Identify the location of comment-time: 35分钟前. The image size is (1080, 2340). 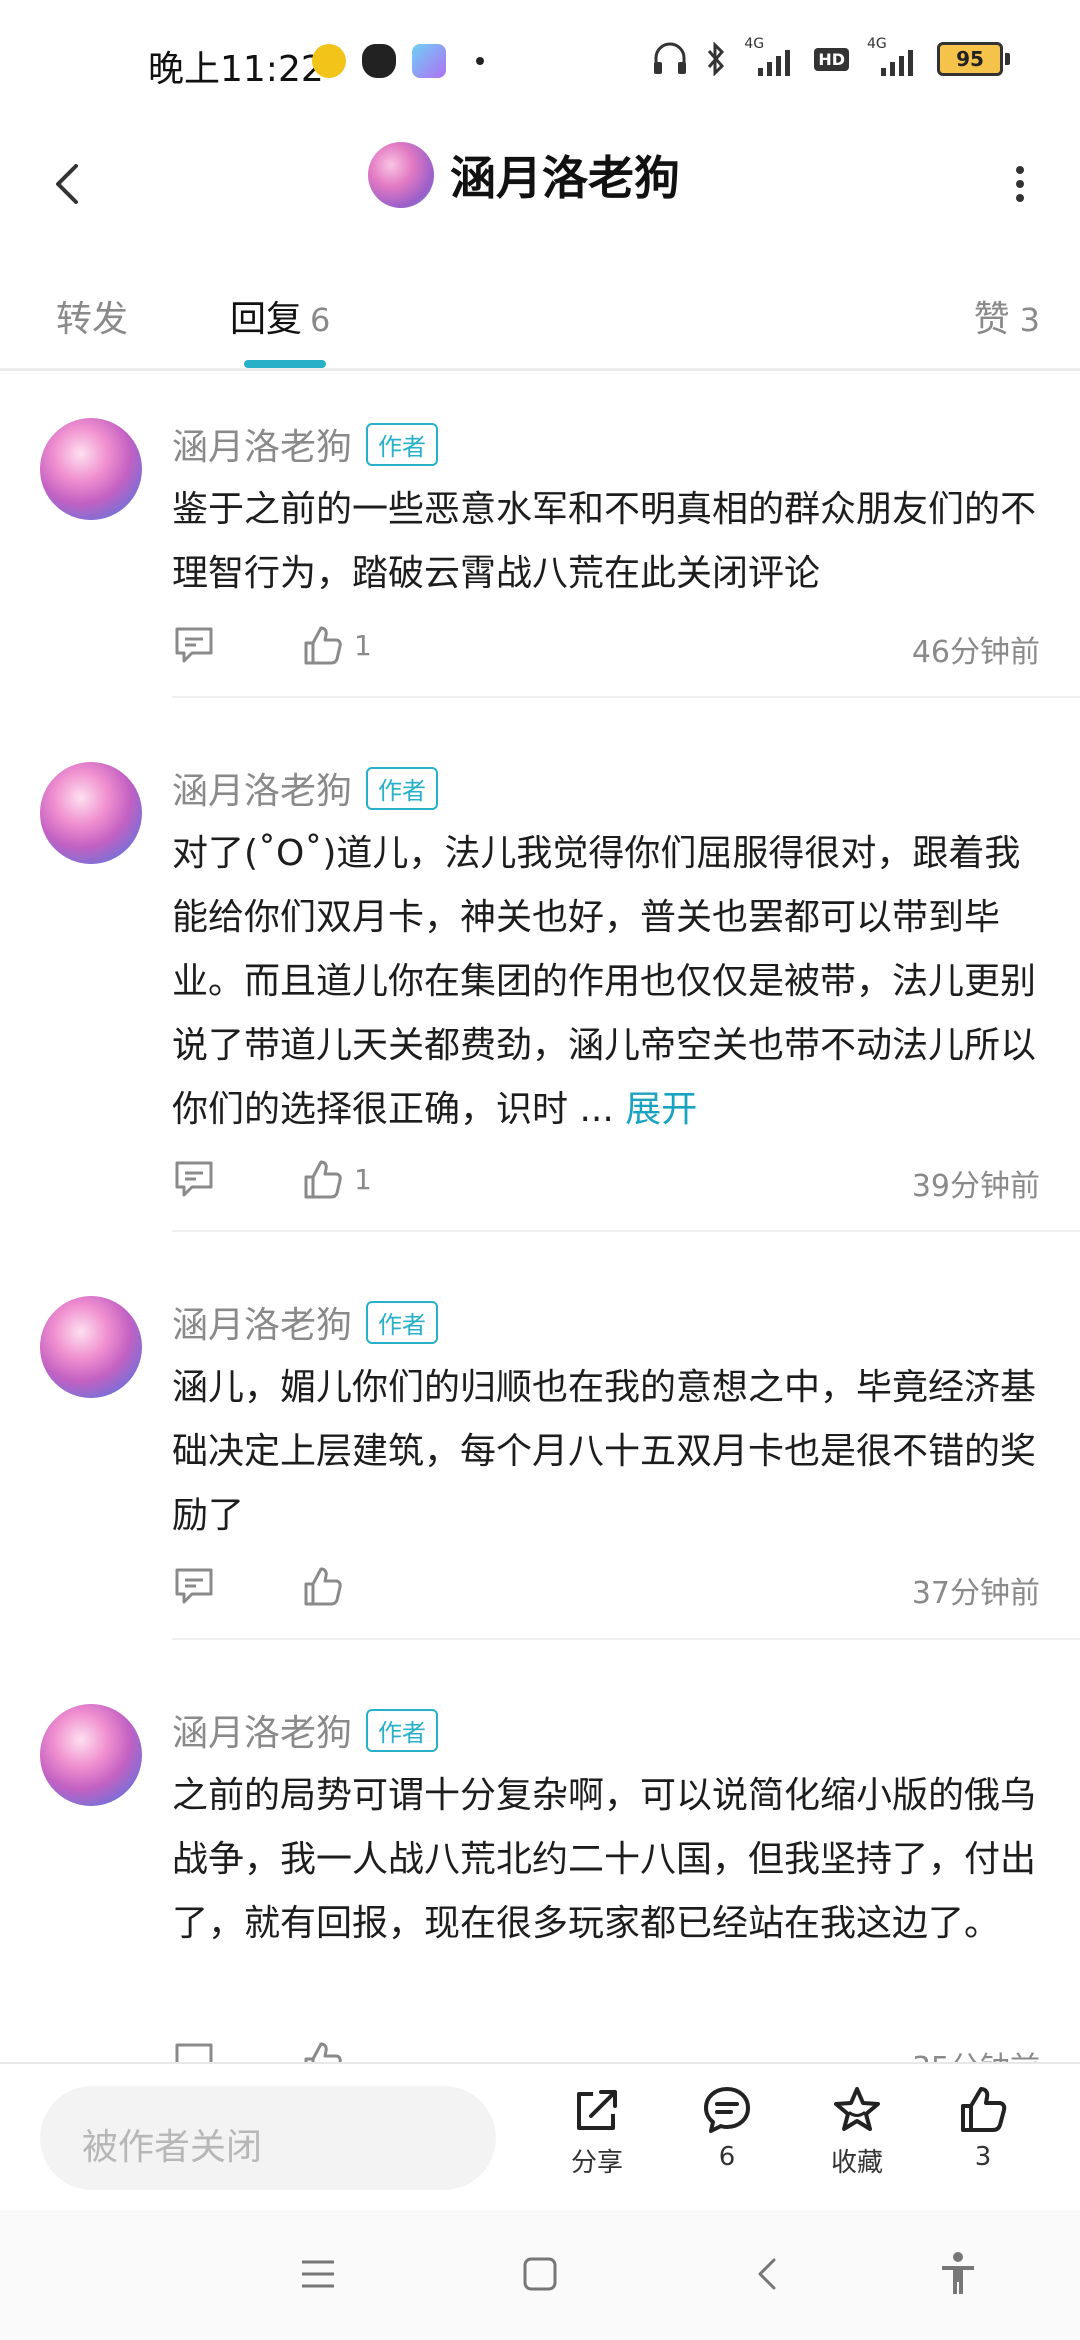
(976, 2052).